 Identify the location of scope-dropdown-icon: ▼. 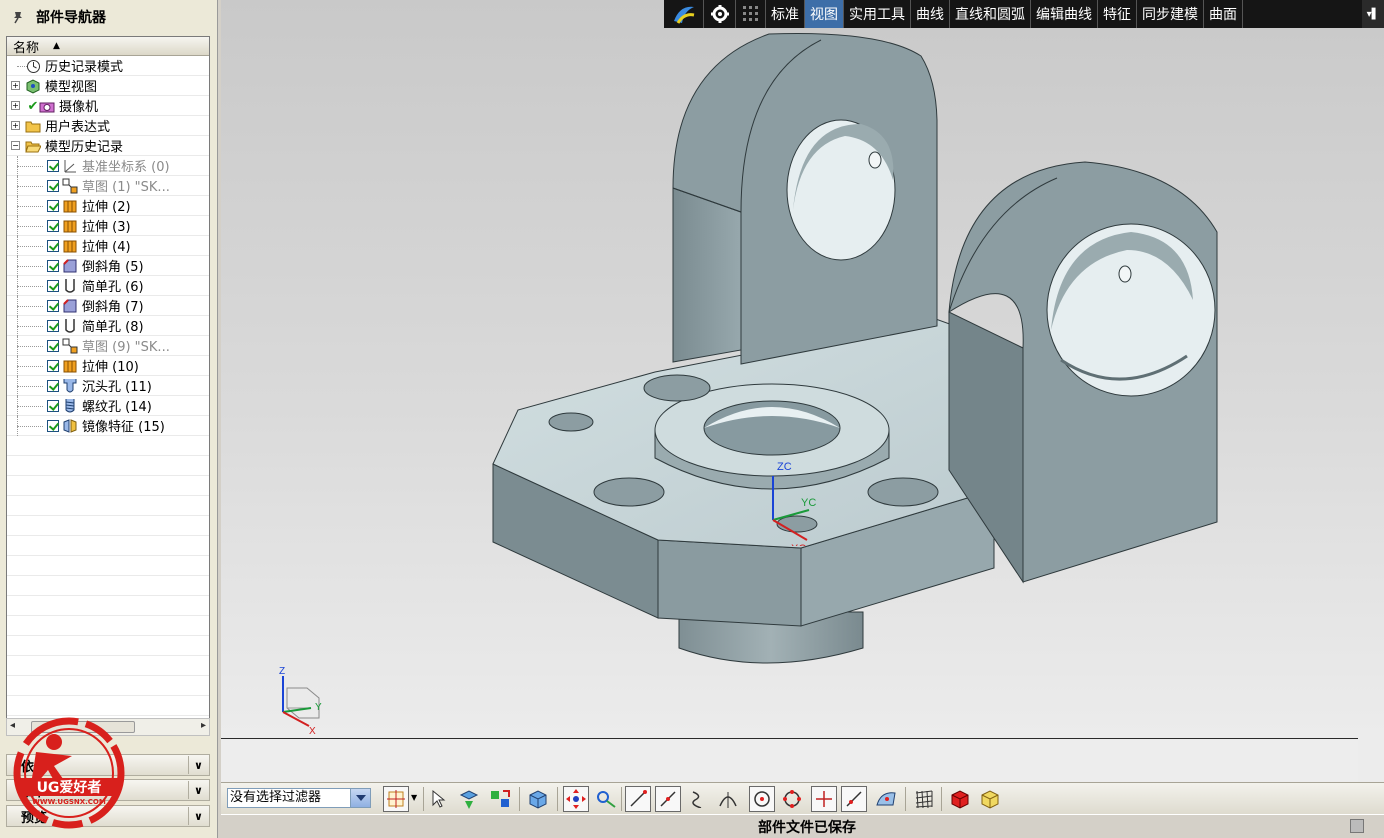
(414, 797).